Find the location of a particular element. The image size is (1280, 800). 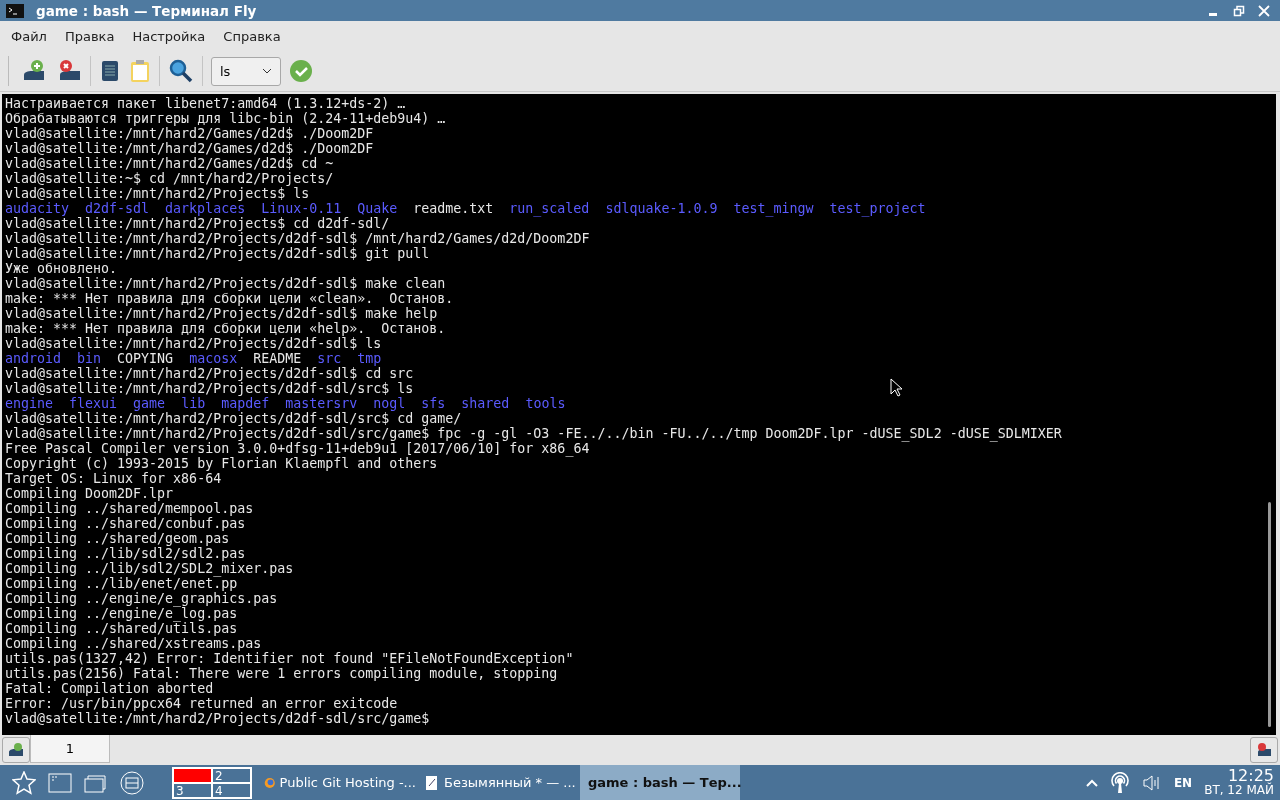

directory-name: src is located at coordinates (329, 358).